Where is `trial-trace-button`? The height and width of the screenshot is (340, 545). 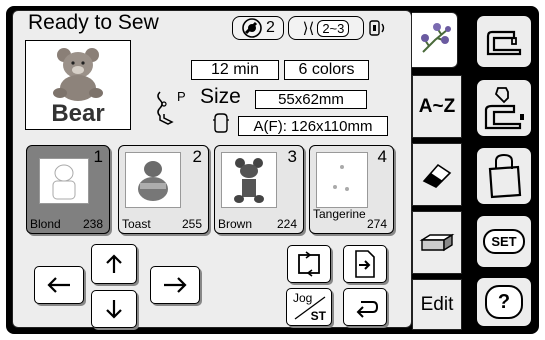 trial-trace-button is located at coordinates (309, 264).